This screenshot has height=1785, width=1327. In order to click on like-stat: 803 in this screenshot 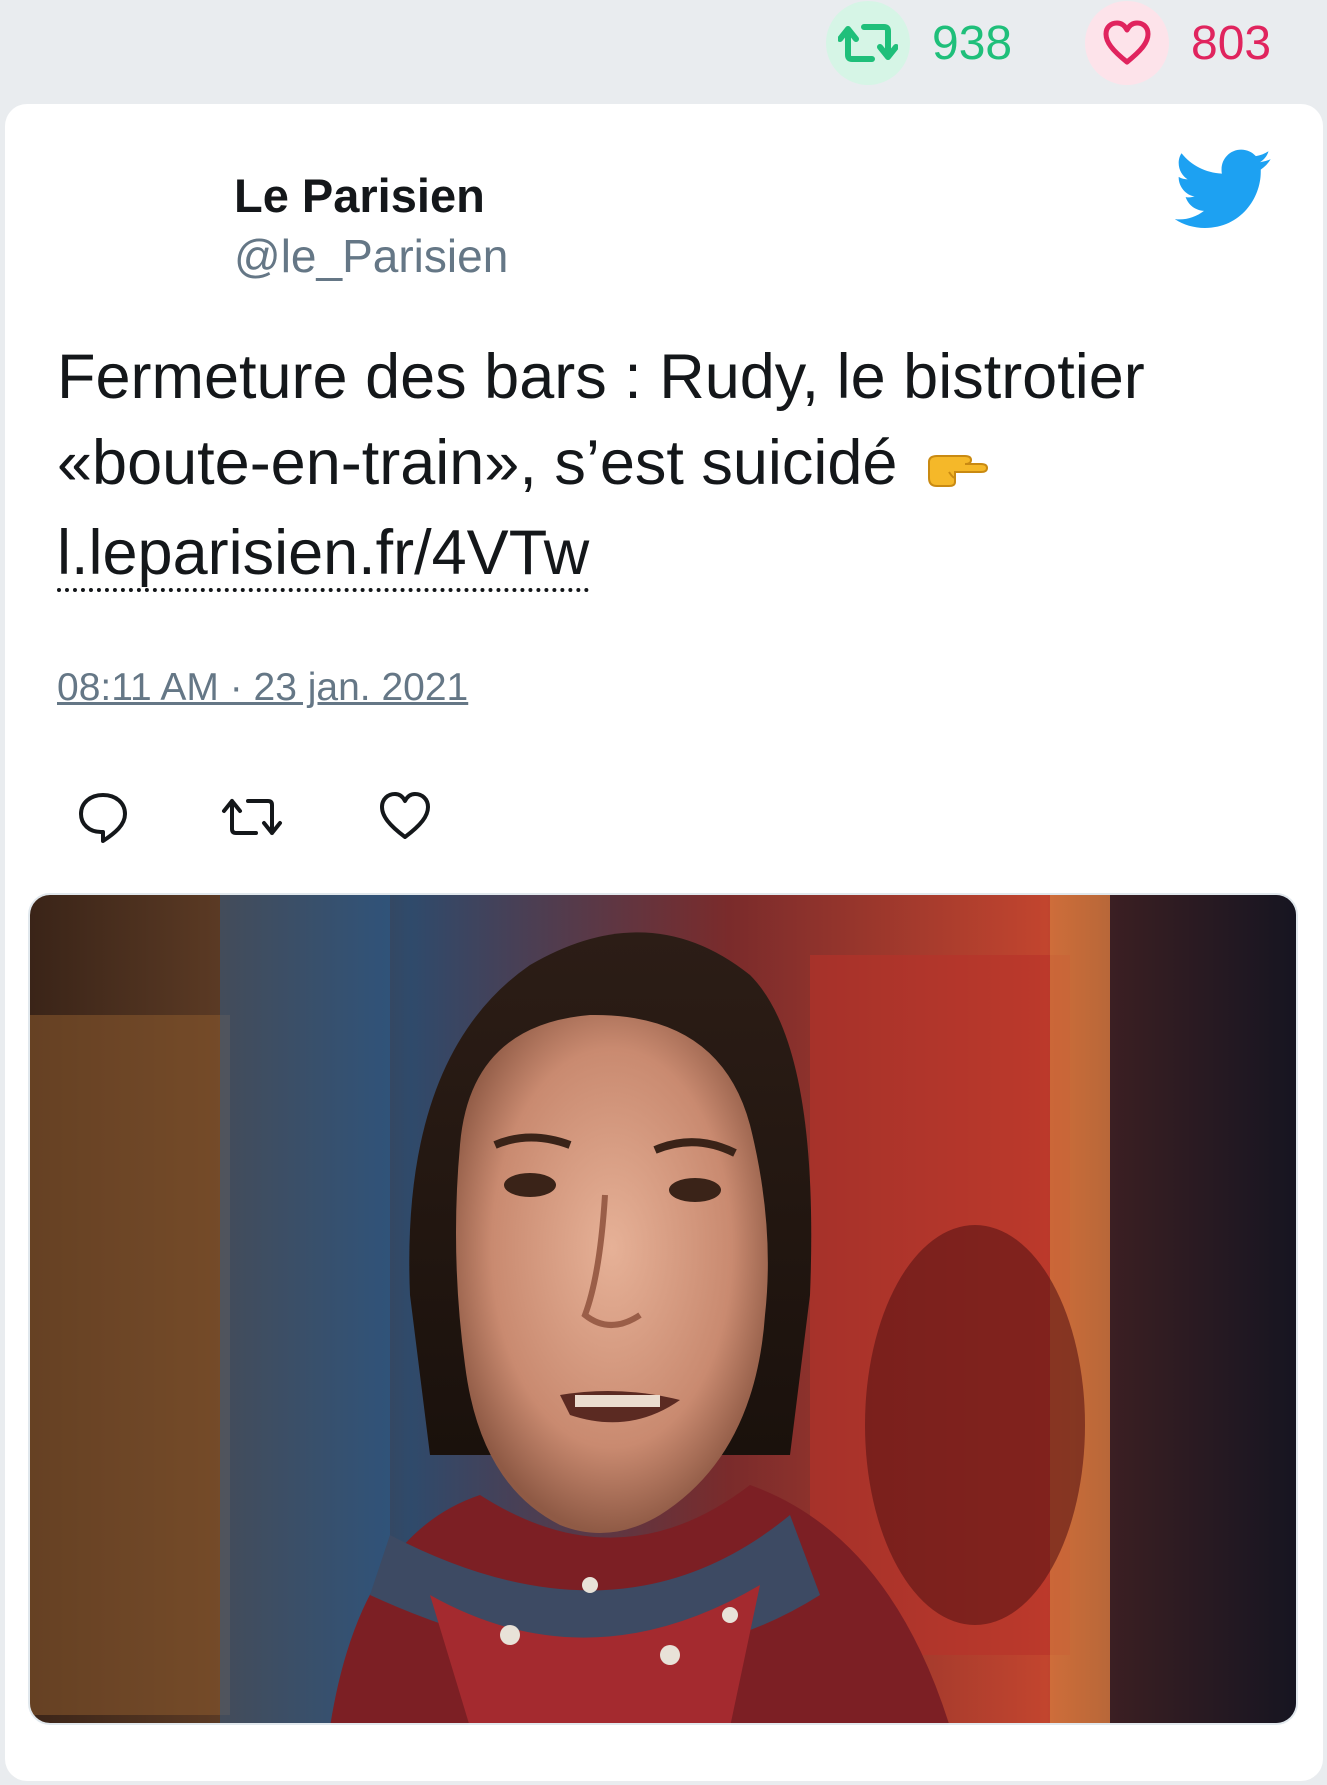, I will do `click(1178, 43)`.